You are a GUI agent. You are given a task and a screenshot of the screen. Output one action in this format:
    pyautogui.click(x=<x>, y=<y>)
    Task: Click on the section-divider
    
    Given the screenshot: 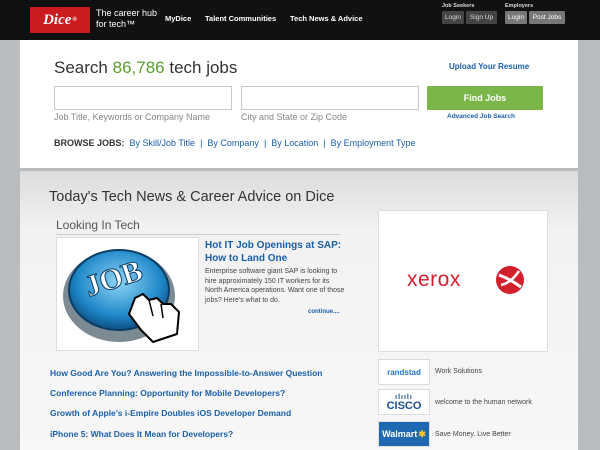 What is the action you would take?
    pyautogui.click(x=198, y=234)
    